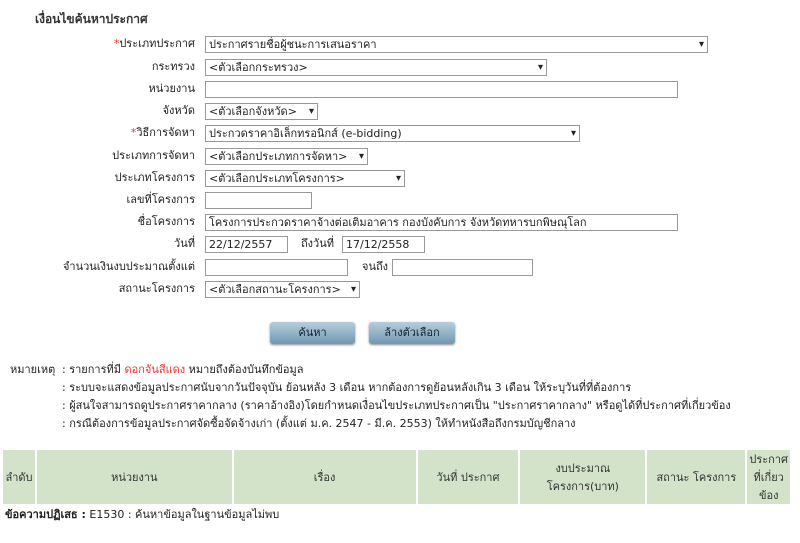 This screenshot has height=543, width=800. What do you see at coordinates (165, 132) in the screenshot?
I see `label-text: วิธีการจัดหา` at bounding box center [165, 132].